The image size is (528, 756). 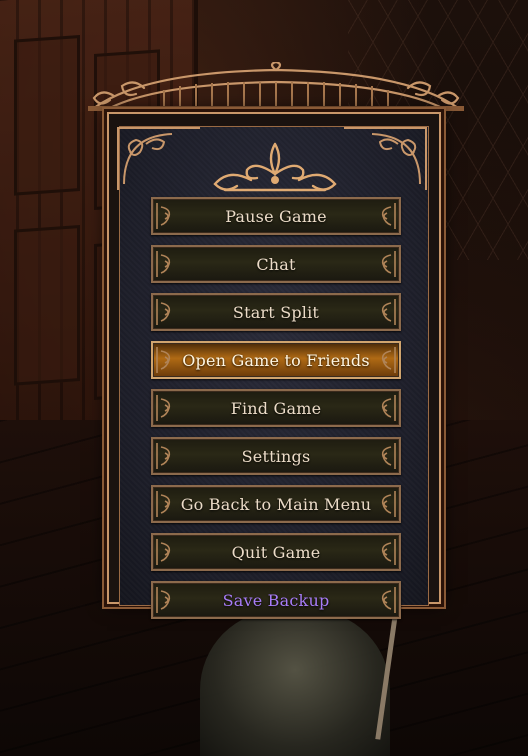 I want to click on chat-button: Chat, so click(x=276, y=264).